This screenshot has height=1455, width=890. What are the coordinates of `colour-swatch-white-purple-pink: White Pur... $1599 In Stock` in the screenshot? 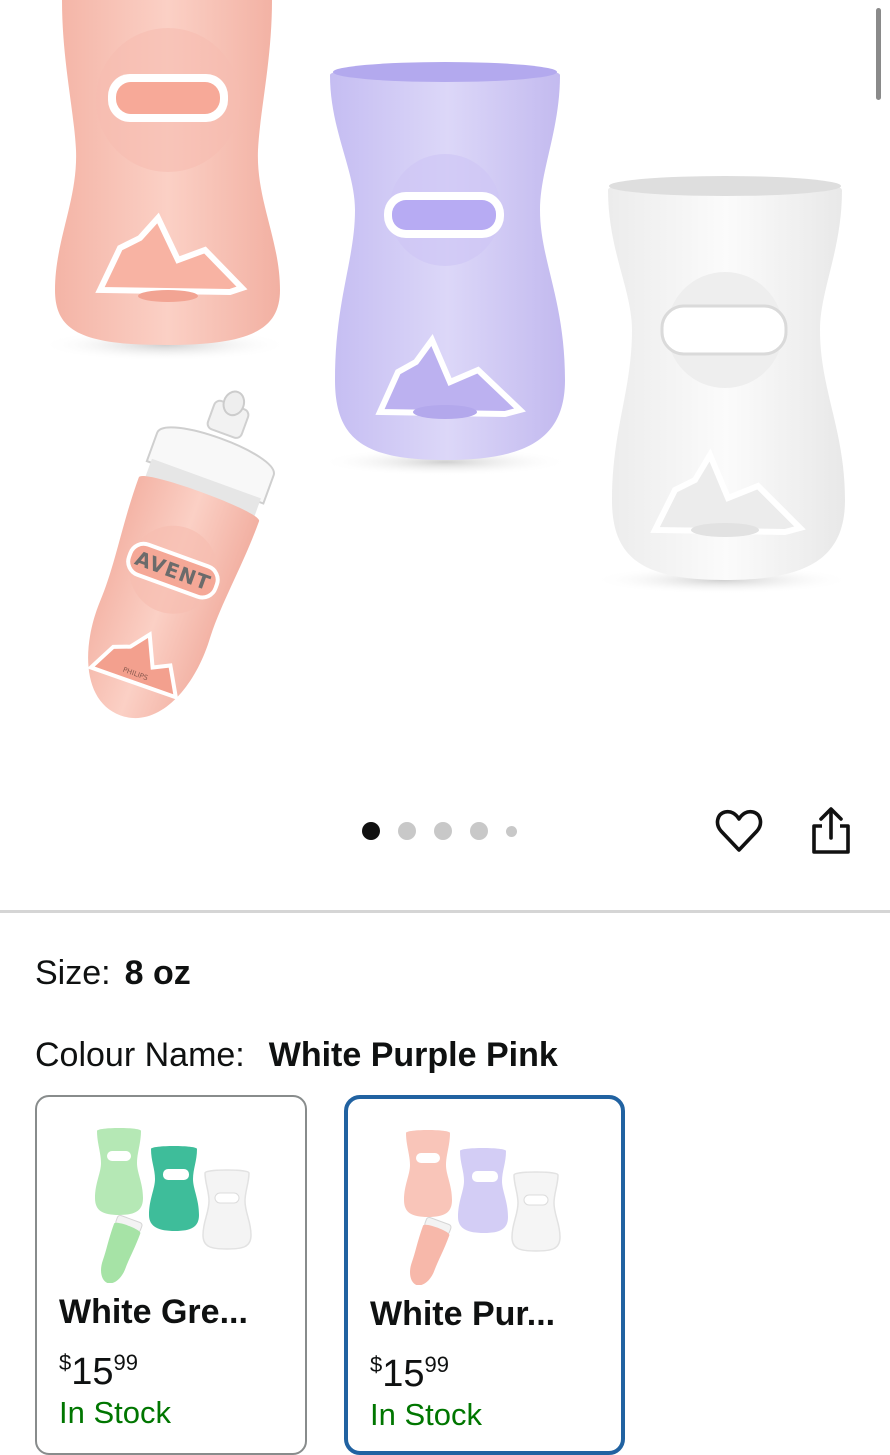 It's located at (484, 1275).